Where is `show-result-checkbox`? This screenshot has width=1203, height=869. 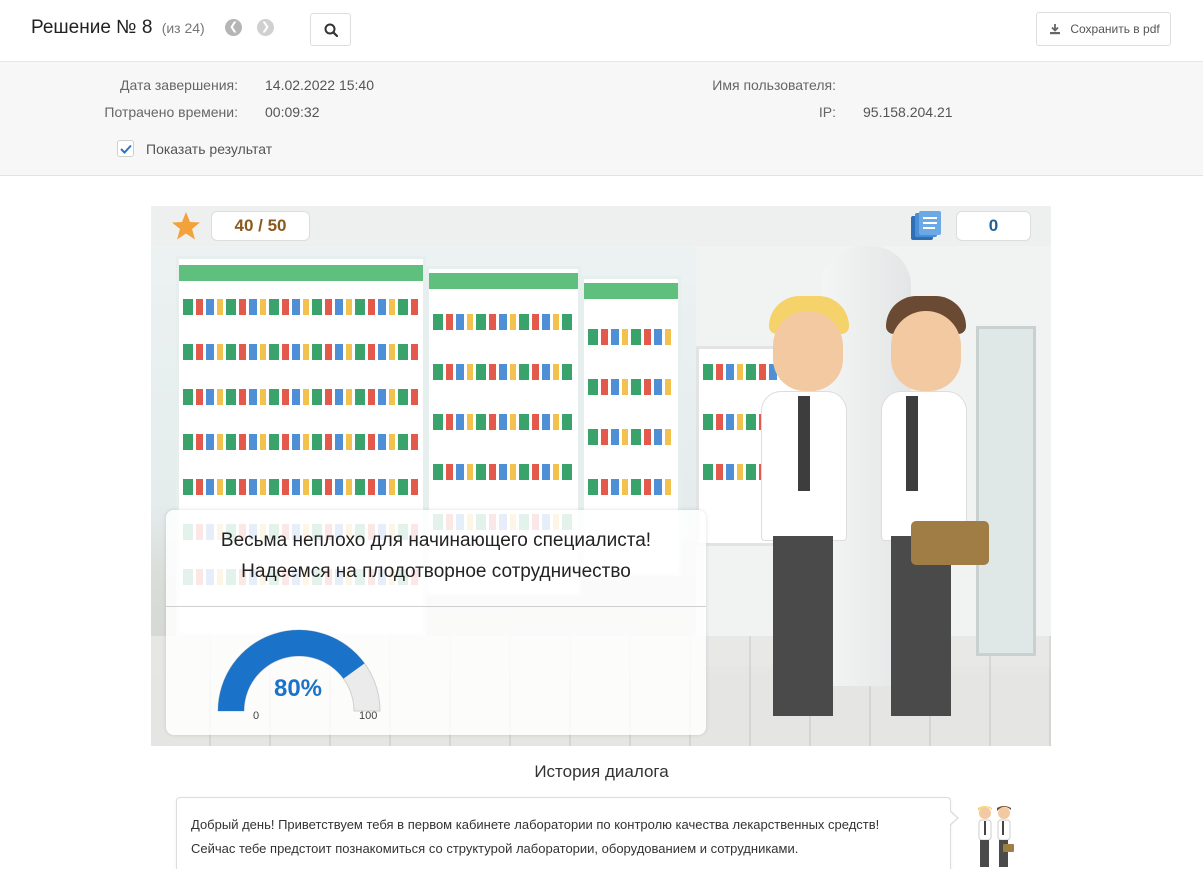
show-result-checkbox is located at coordinates (125, 148).